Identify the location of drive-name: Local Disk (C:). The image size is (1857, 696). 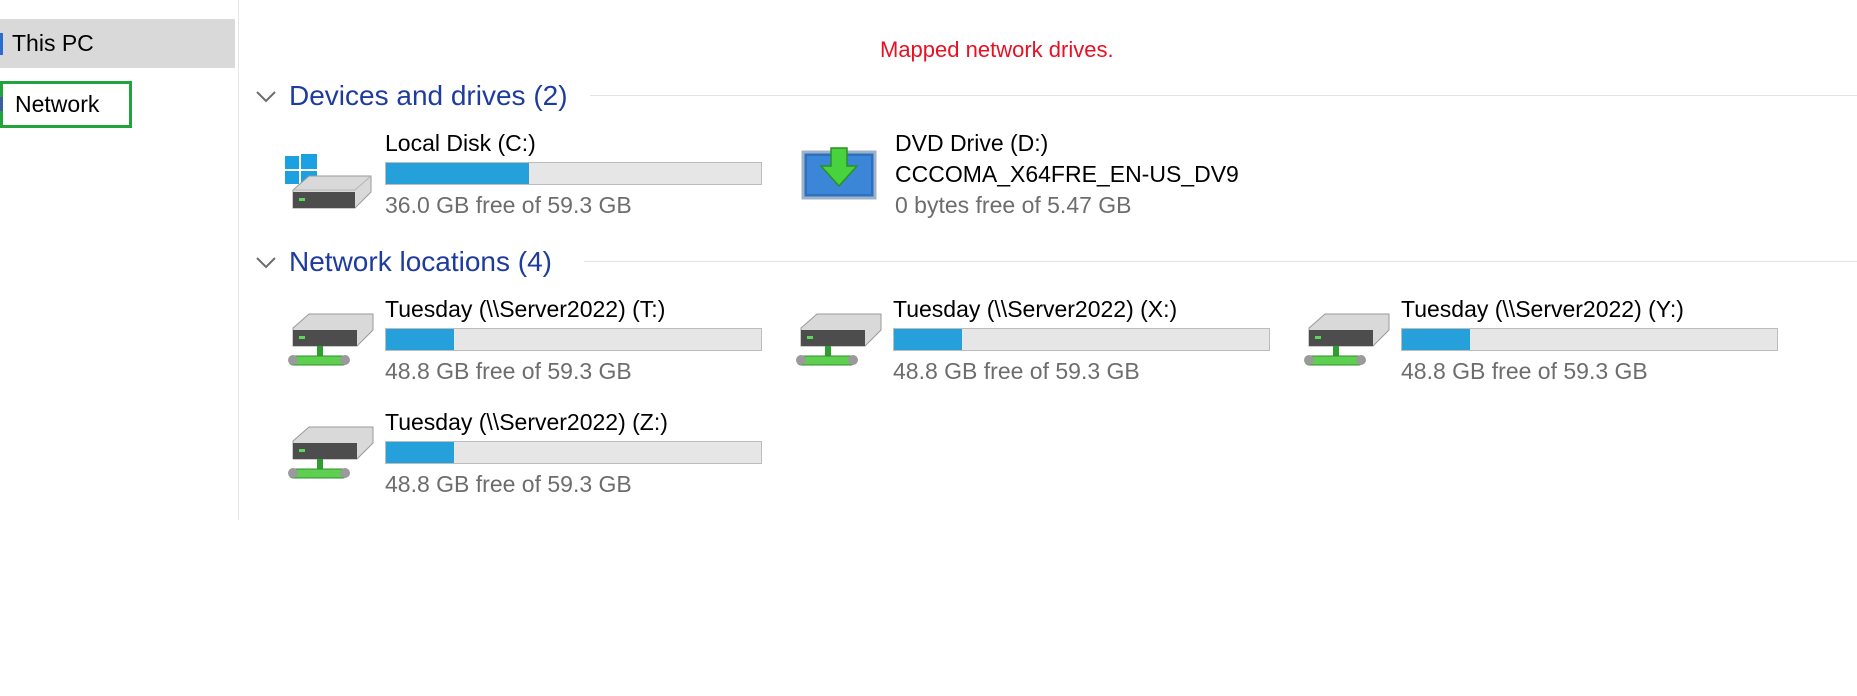
(460, 143).